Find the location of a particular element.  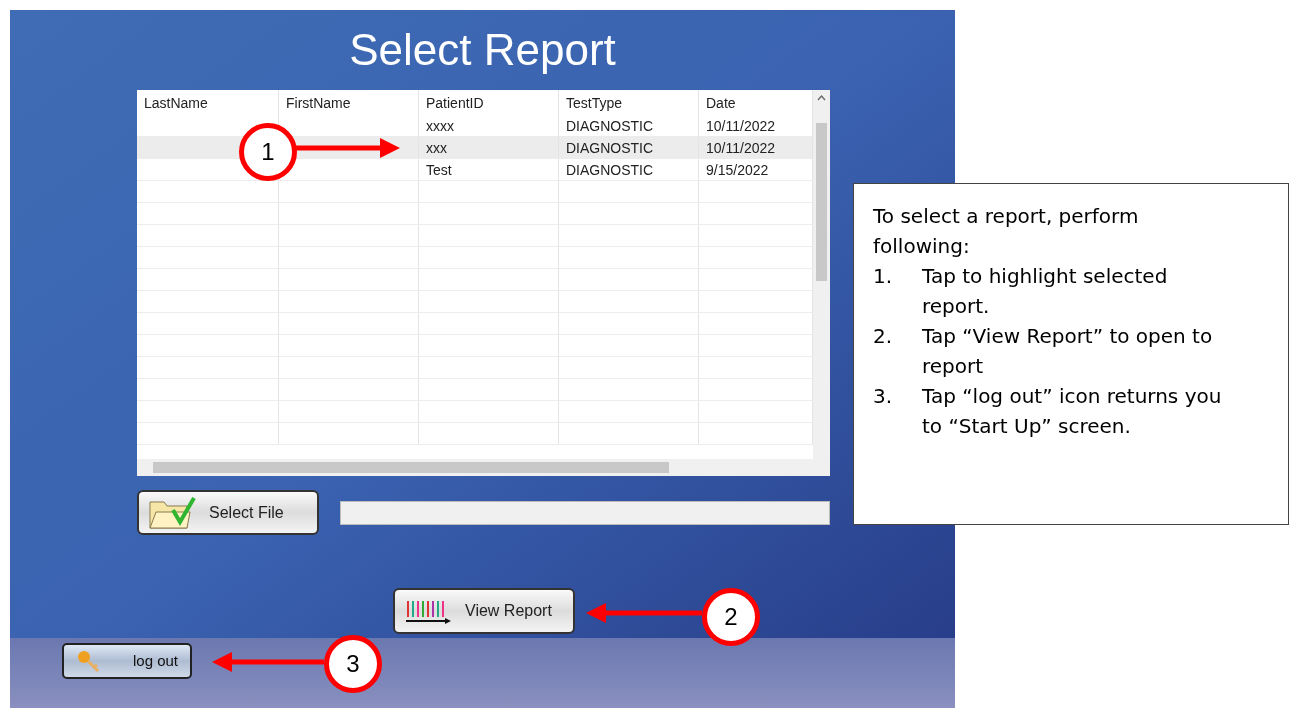

table-cell: 9/15/2022 is located at coordinates (737, 170).